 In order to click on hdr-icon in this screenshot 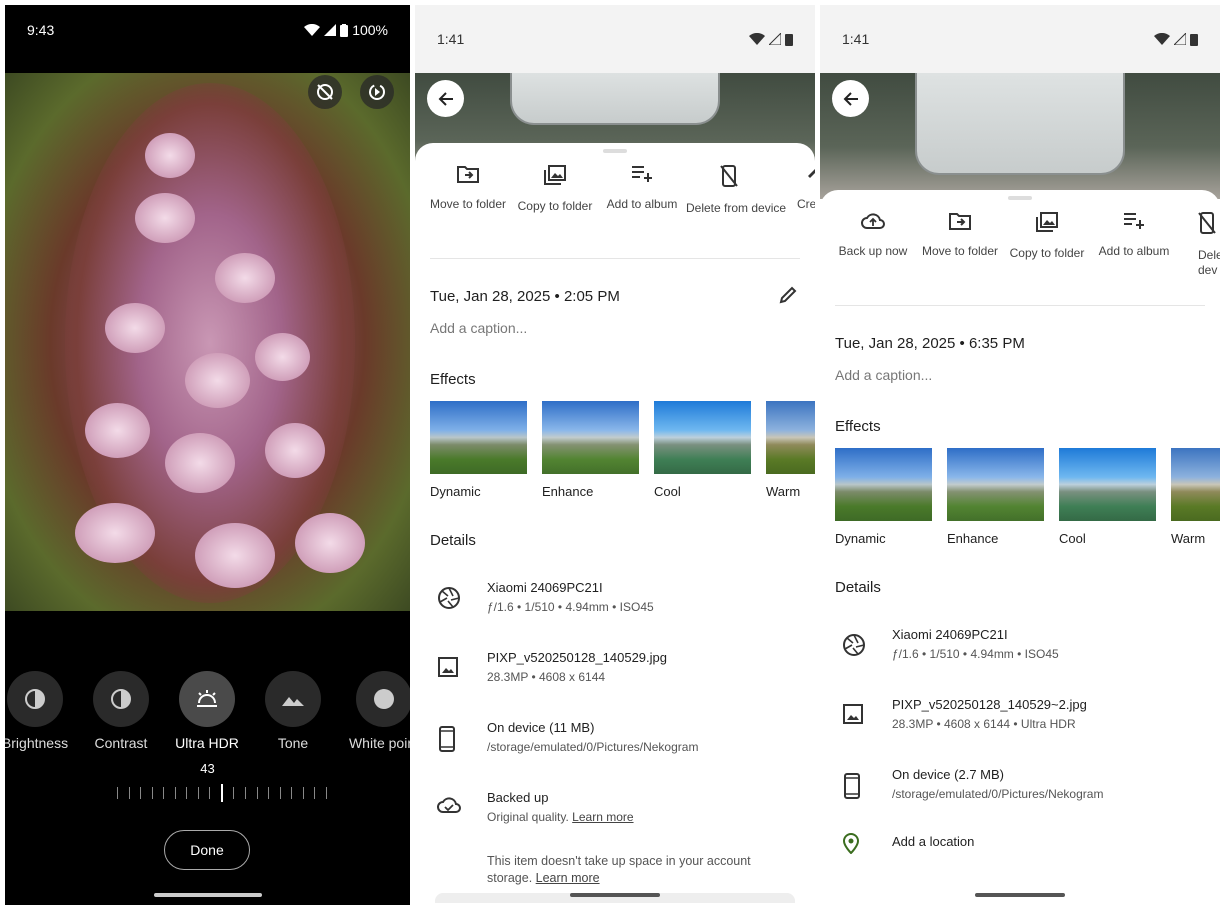, I will do `click(207, 698)`.